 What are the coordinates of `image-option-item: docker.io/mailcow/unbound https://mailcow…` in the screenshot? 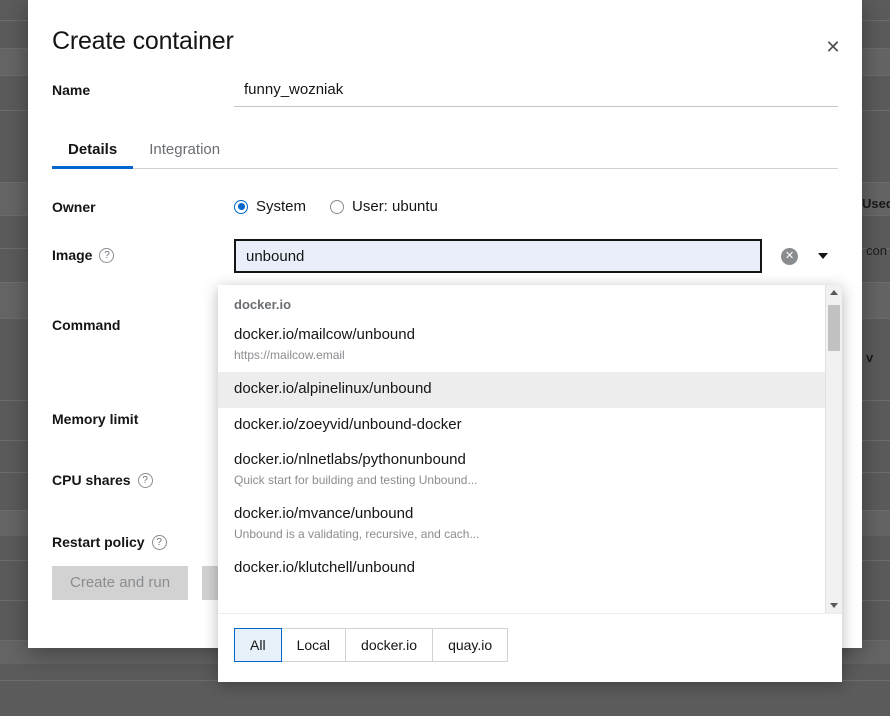 It's located at (521, 345).